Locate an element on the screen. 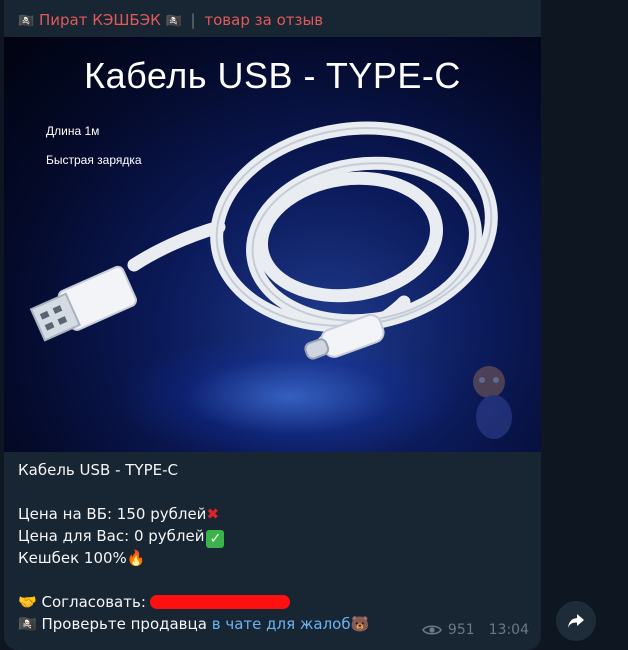 The image size is (628, 650). cross-mark-icon: ✖ is located at coordinates (213, 514).